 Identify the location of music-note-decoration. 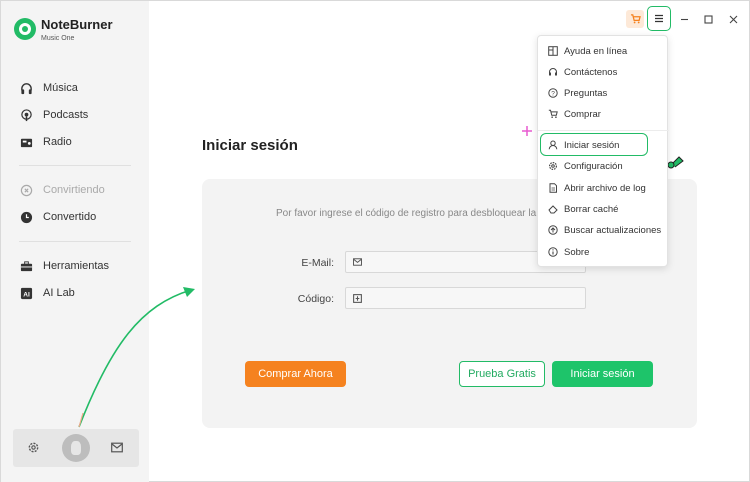
(675, 162).